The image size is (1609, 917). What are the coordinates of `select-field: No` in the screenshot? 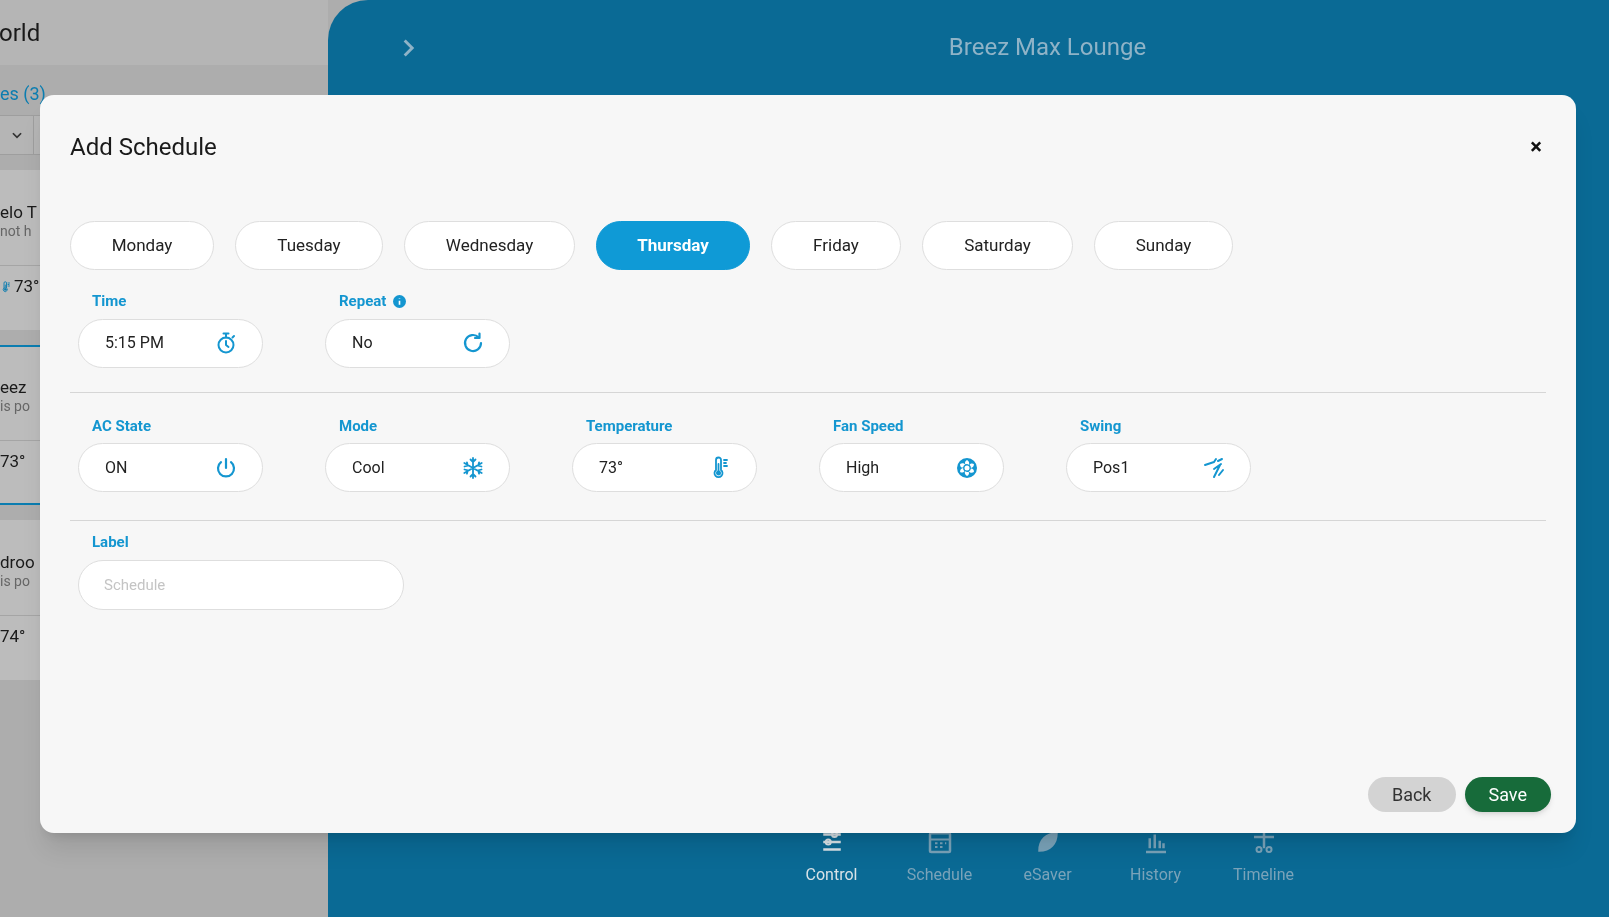 It's located at (417, 343).